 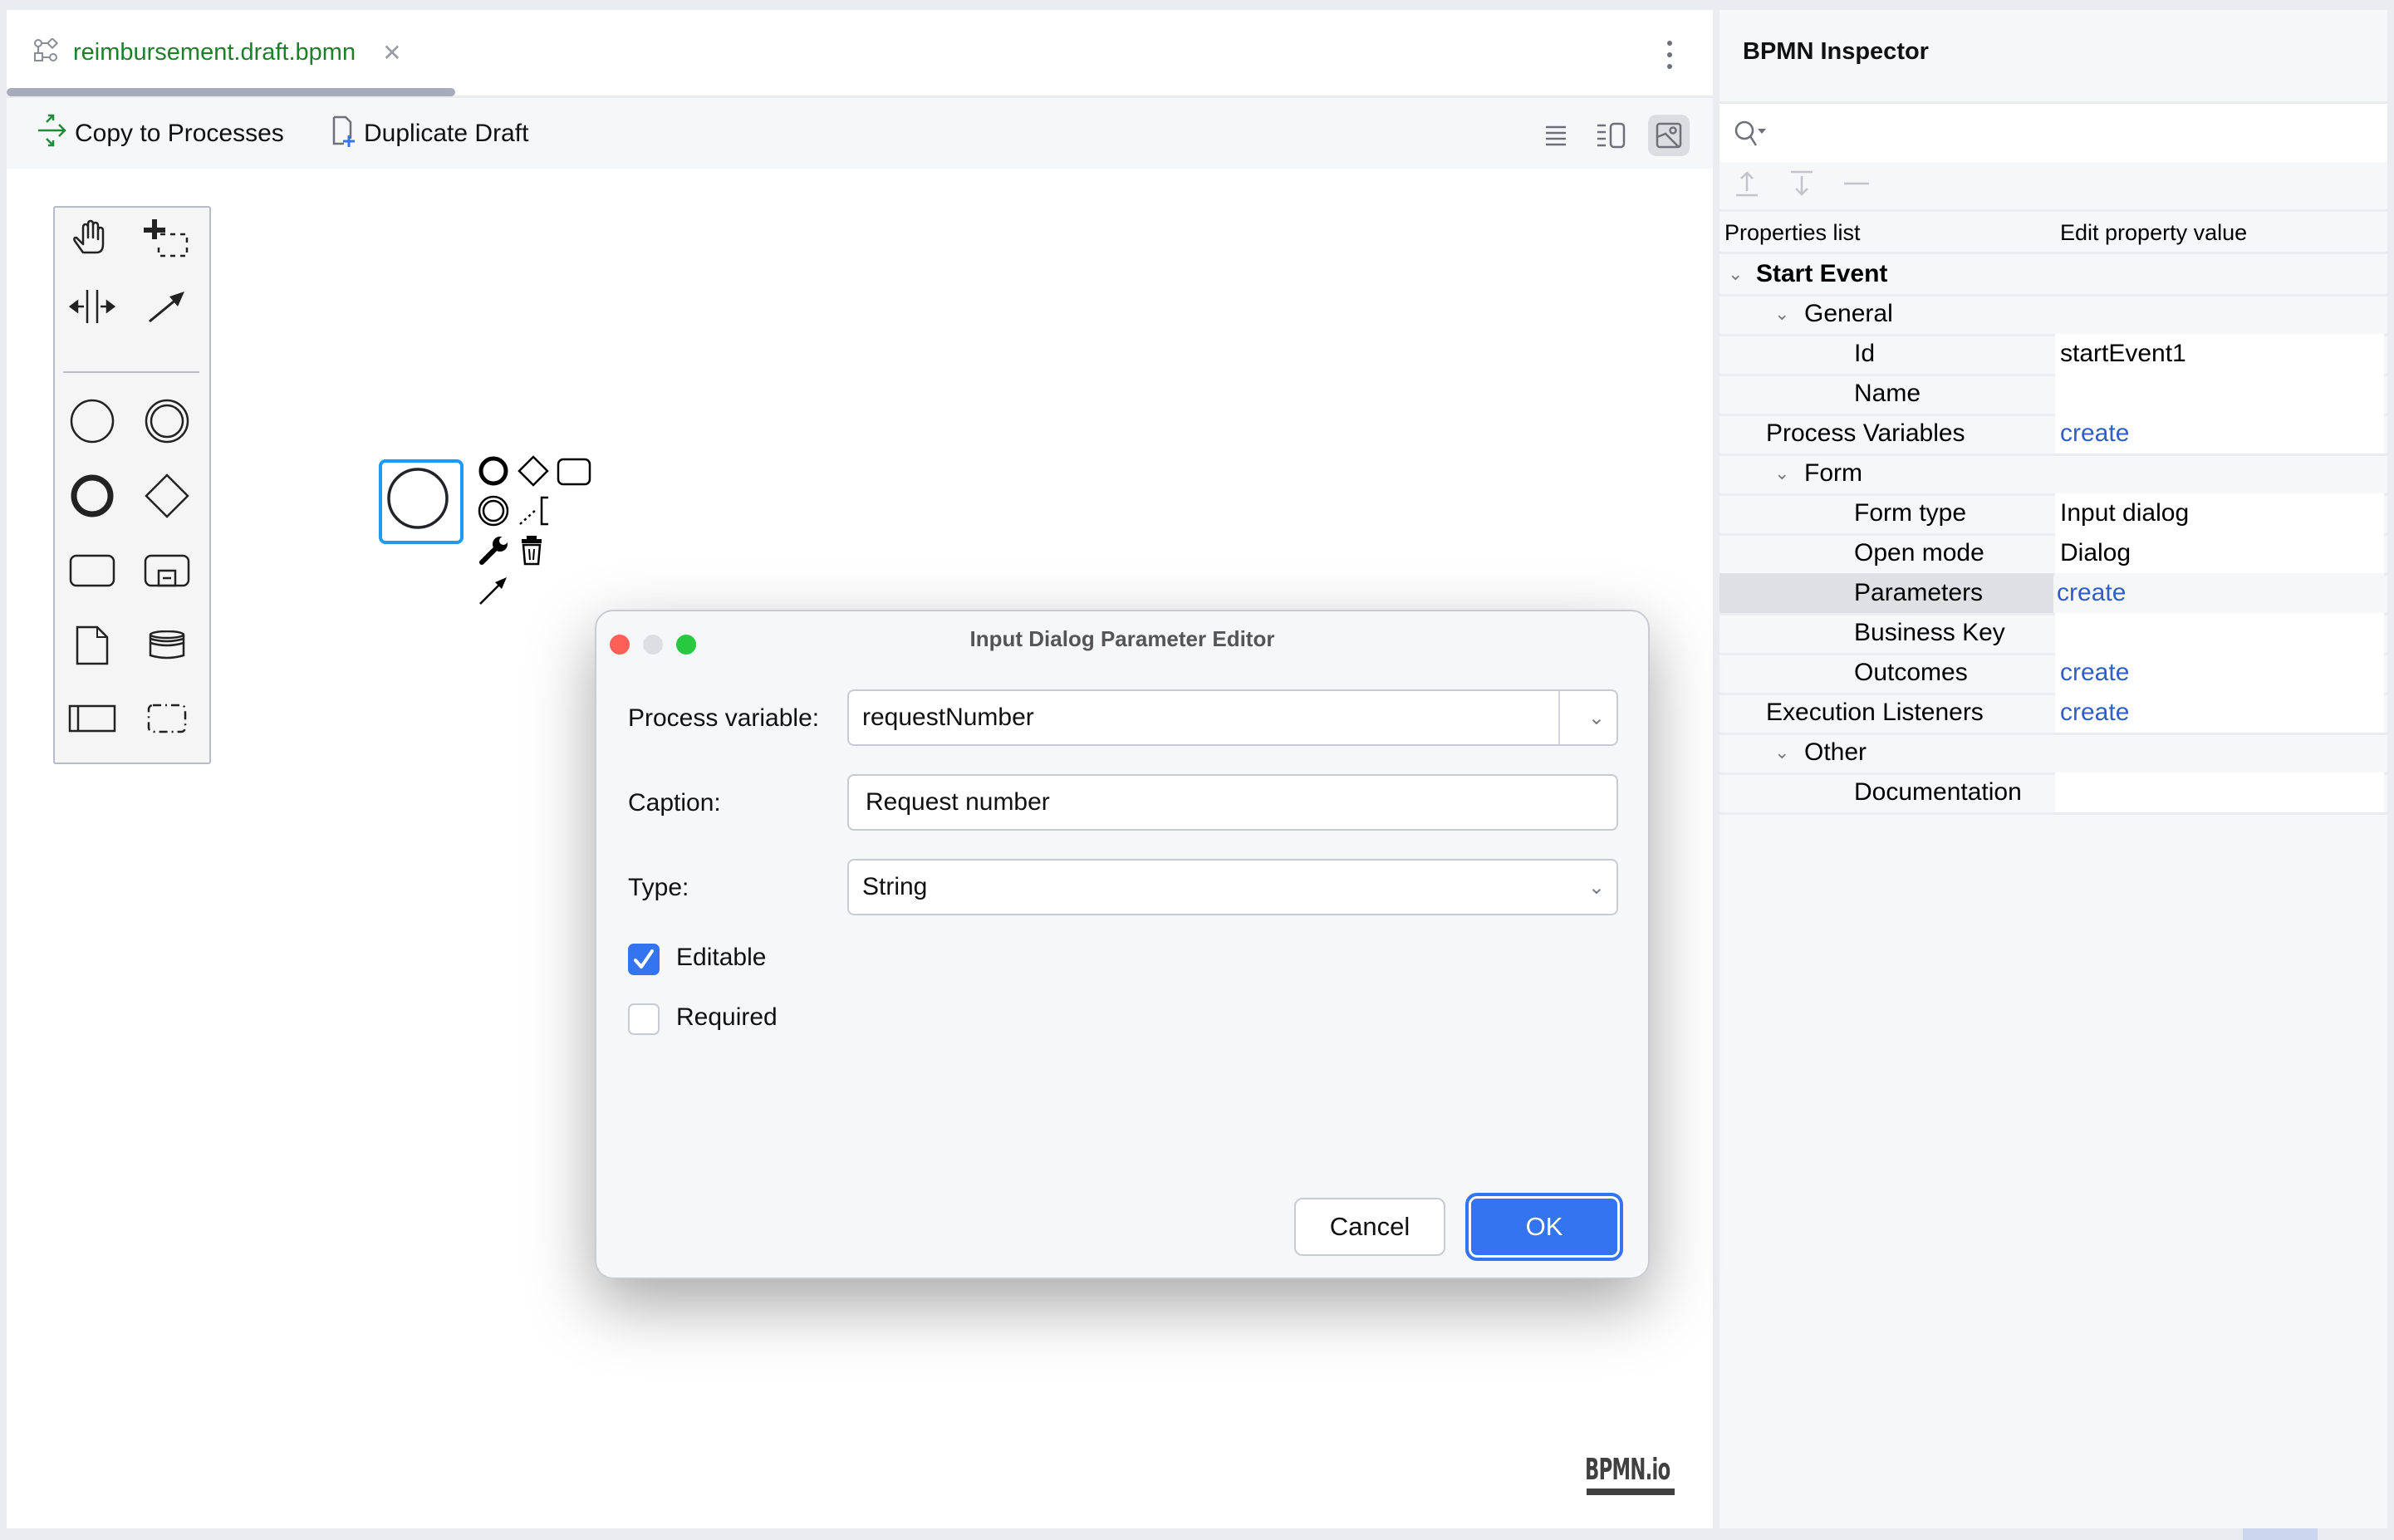 What do you see at coordinates (167, 718) in the screenshot?
I see `group-icon` at bounding box center [167, 718].